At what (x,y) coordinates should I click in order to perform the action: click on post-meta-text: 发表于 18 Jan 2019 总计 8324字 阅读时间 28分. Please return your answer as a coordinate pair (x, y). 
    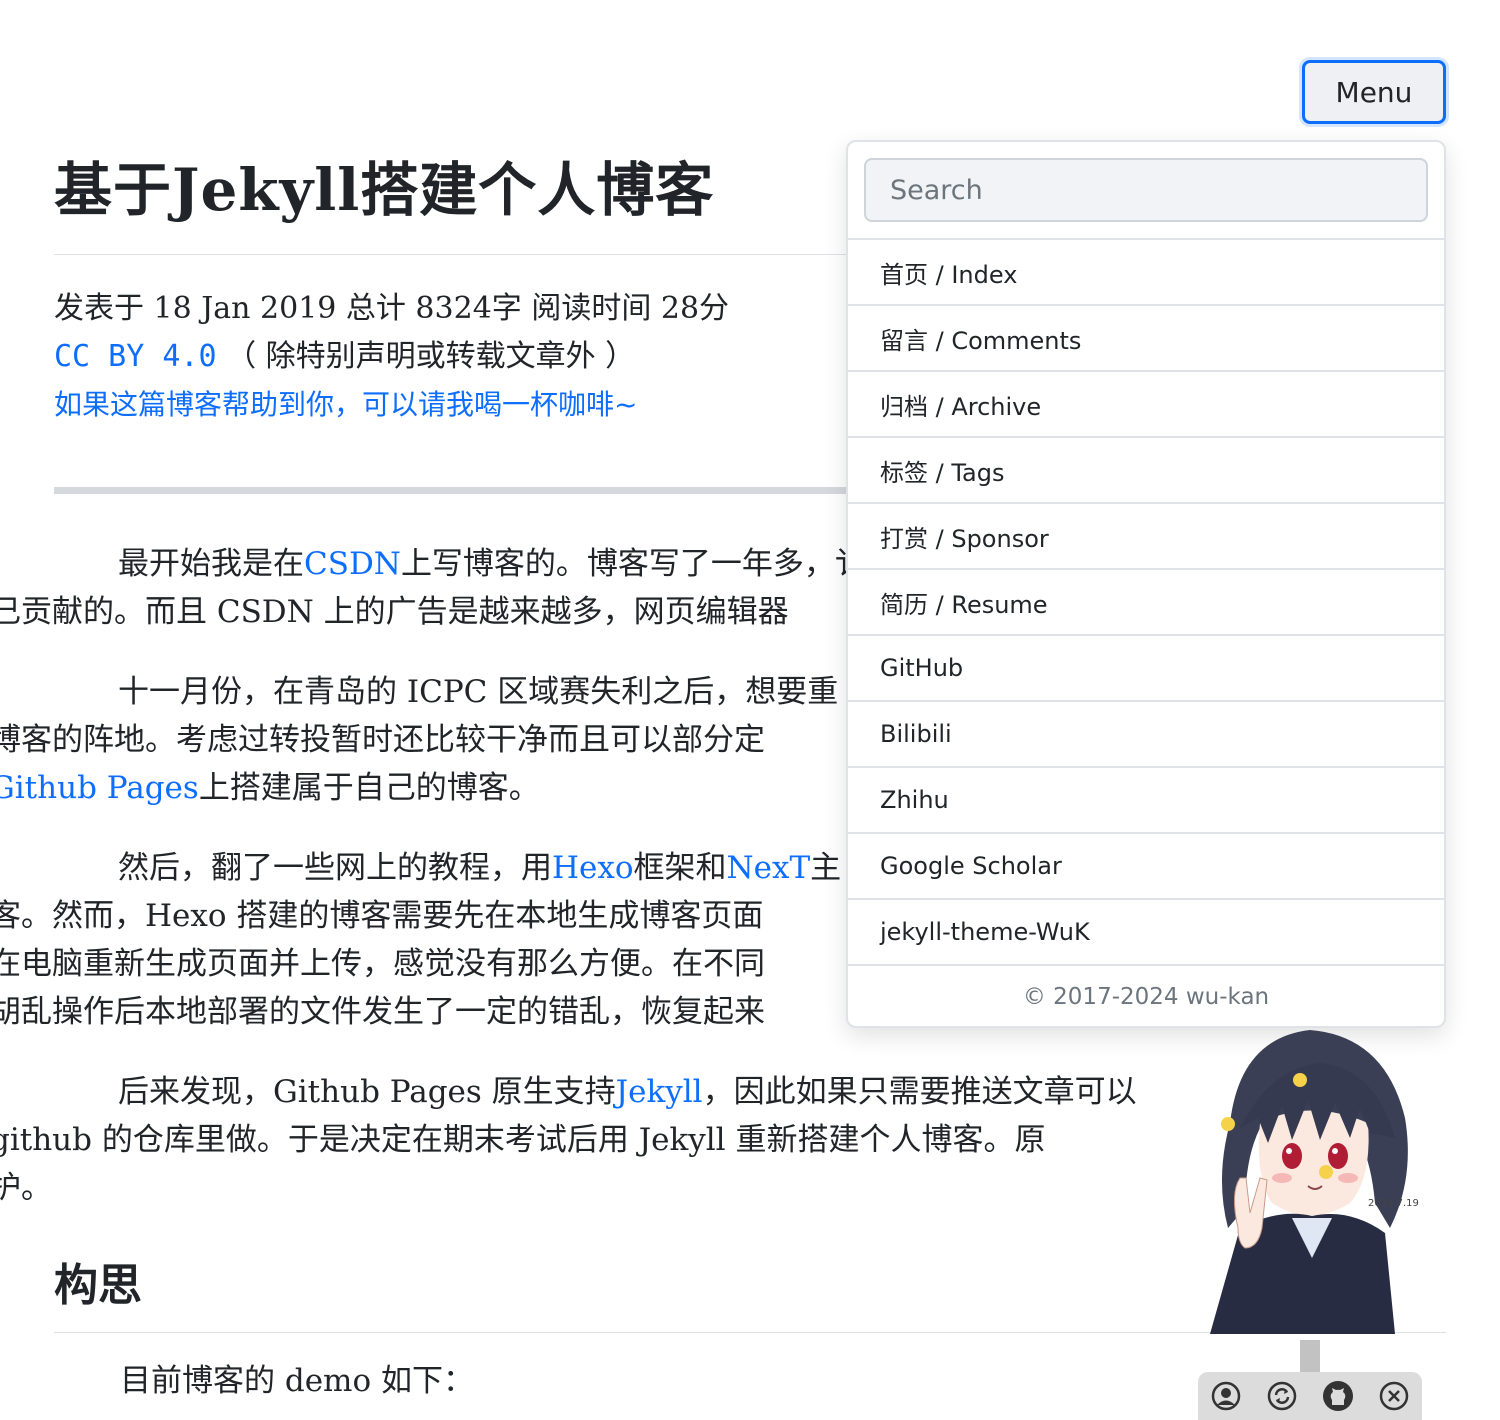
    Looking at the image, I should click on (392, 308).